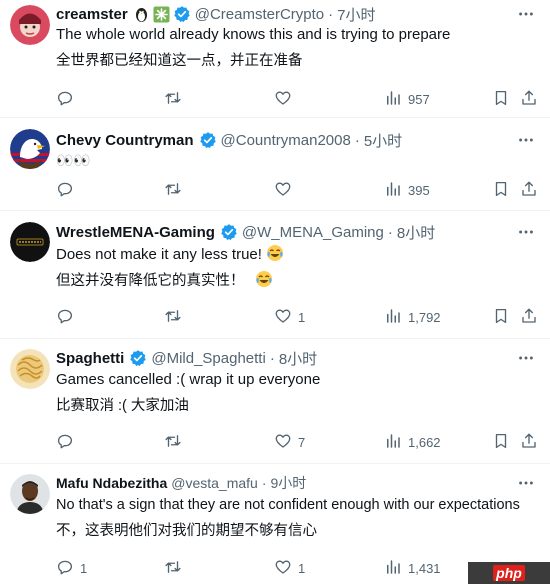  I want to click on timestamp: 5小时, so click(383, 140).